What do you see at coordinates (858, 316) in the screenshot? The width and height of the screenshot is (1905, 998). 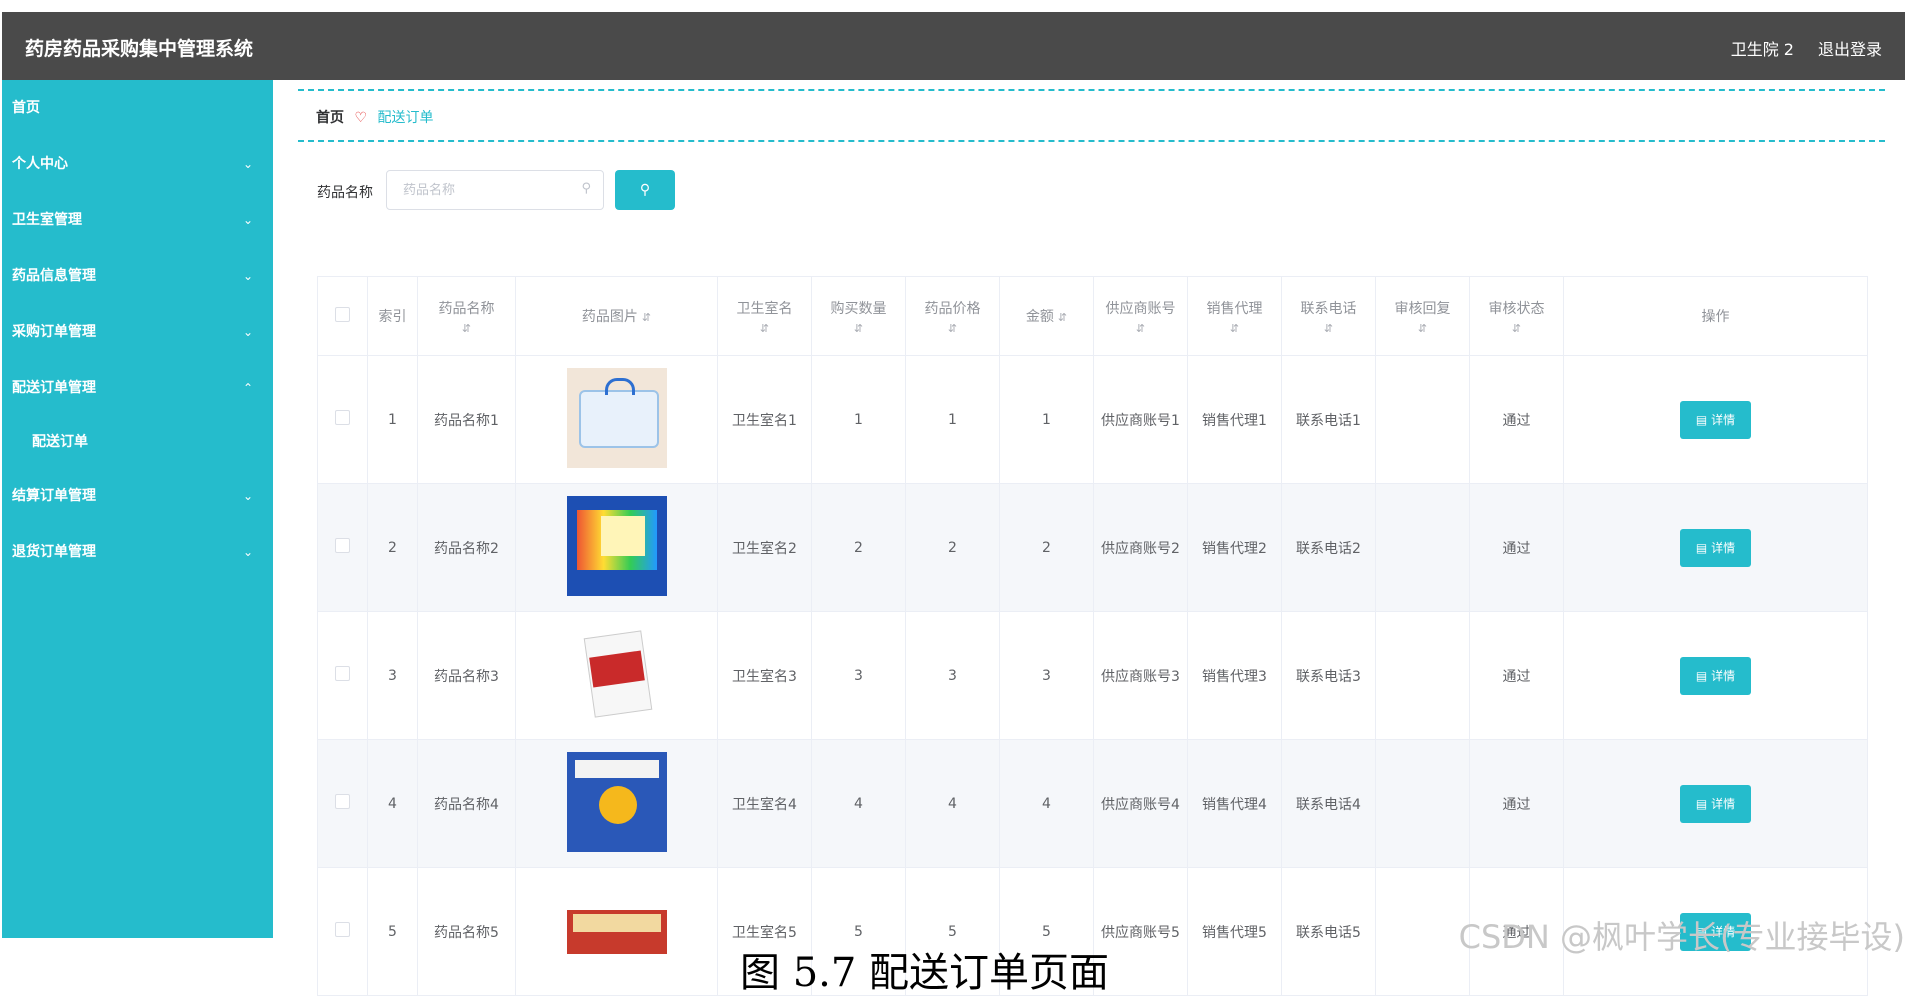 I see `column-header: 购买数量 ⇵` at bounding box center [858, 316].